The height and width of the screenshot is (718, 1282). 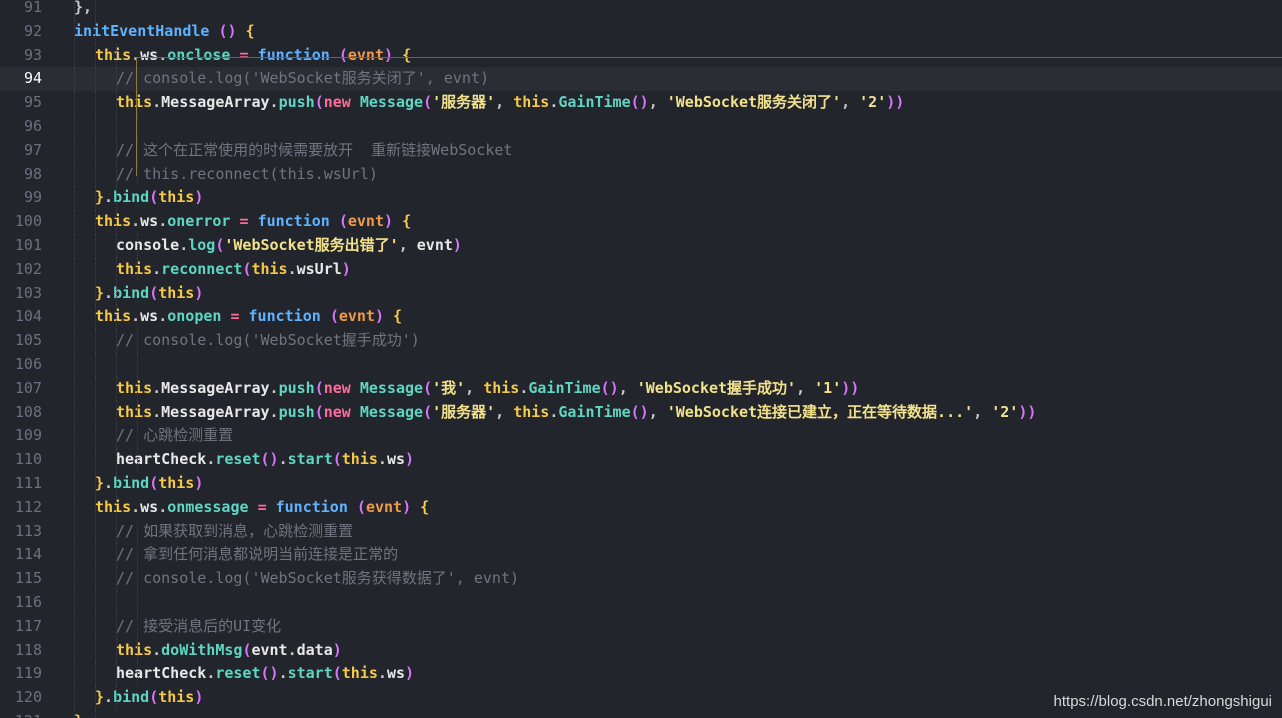 I want to click on code-token: heartCheck, so click(x=161, y=459).